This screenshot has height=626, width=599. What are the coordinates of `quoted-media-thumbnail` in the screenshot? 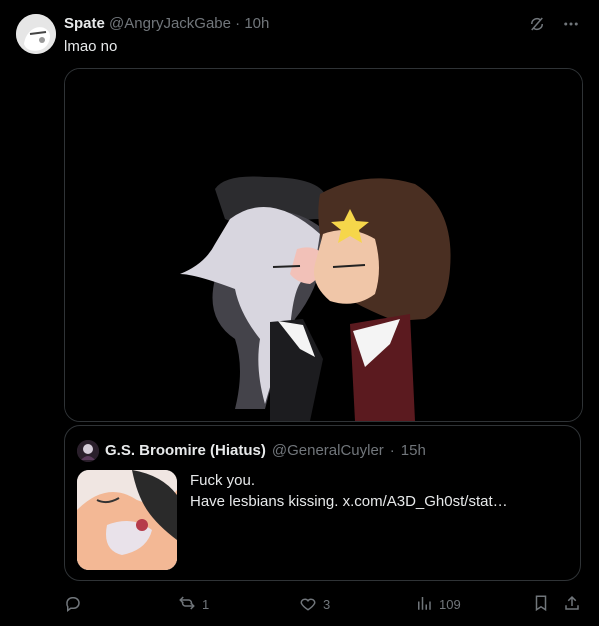 It's located at (127, 520).